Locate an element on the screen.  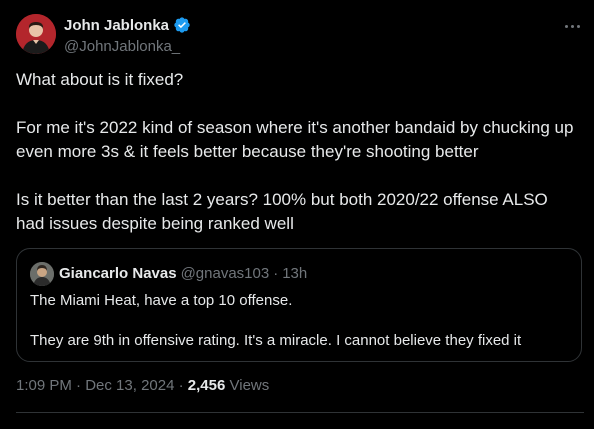
quote-author-avatar is located at coordinates (42, 274).